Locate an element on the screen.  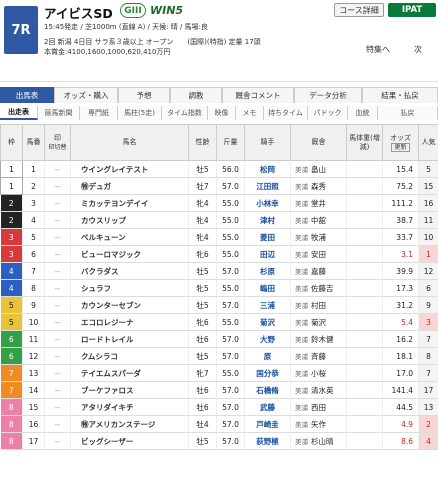
col-mark: 印印切替 is located at coordinates (57, 142).